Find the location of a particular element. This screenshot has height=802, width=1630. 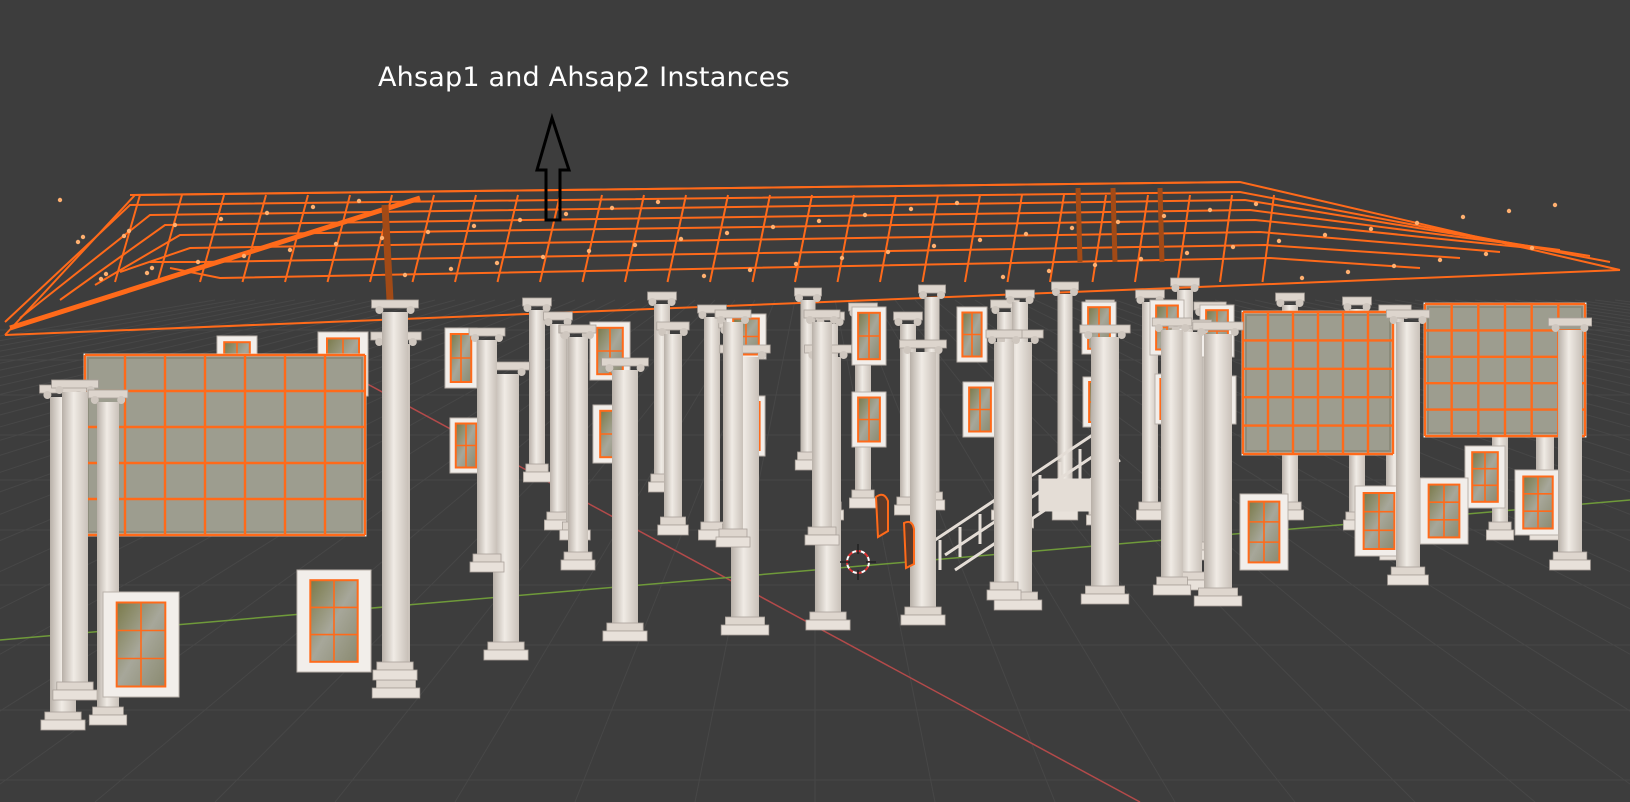

3d-cursor-icon is located at coordinates (858, 562).